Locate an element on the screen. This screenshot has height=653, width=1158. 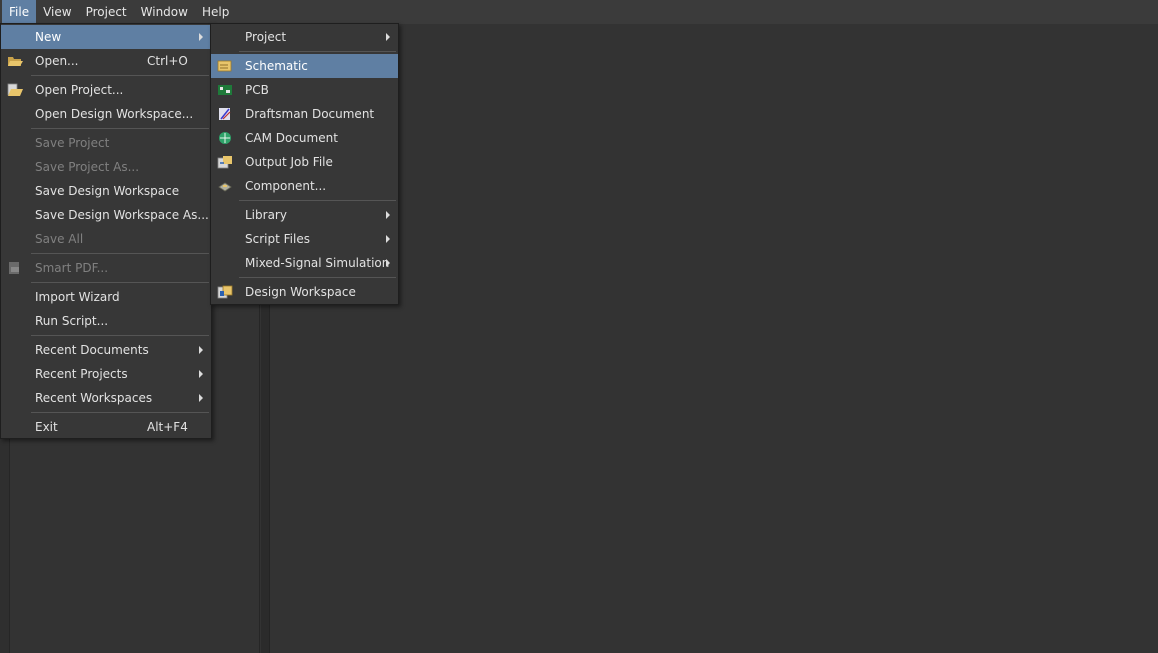
new-schematic-item: Schematic is located at coordinates (304, 66).